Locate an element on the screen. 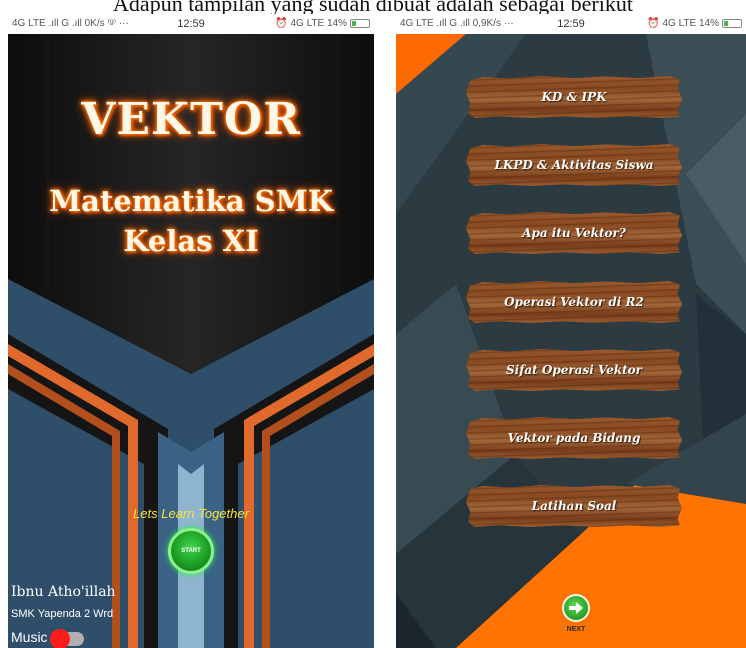 This screenshot has width=746, height=648. signal-indicator: 4G LTE .ıll G .ıll 0K/s ⁽ᵍ⁾ ··· is located at coordinates (70, 23).